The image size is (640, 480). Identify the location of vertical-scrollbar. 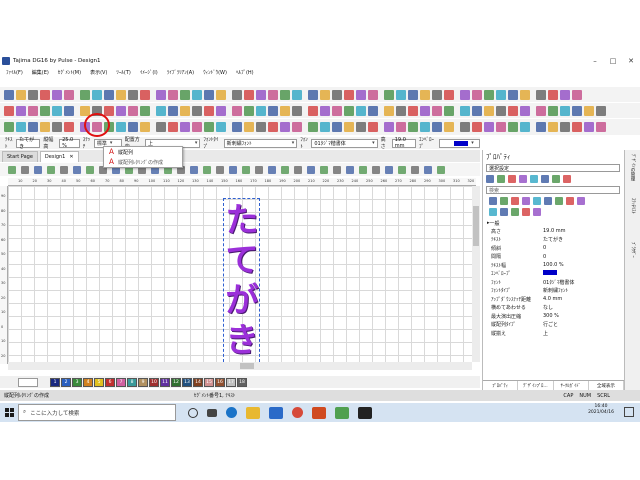
(476, 274).